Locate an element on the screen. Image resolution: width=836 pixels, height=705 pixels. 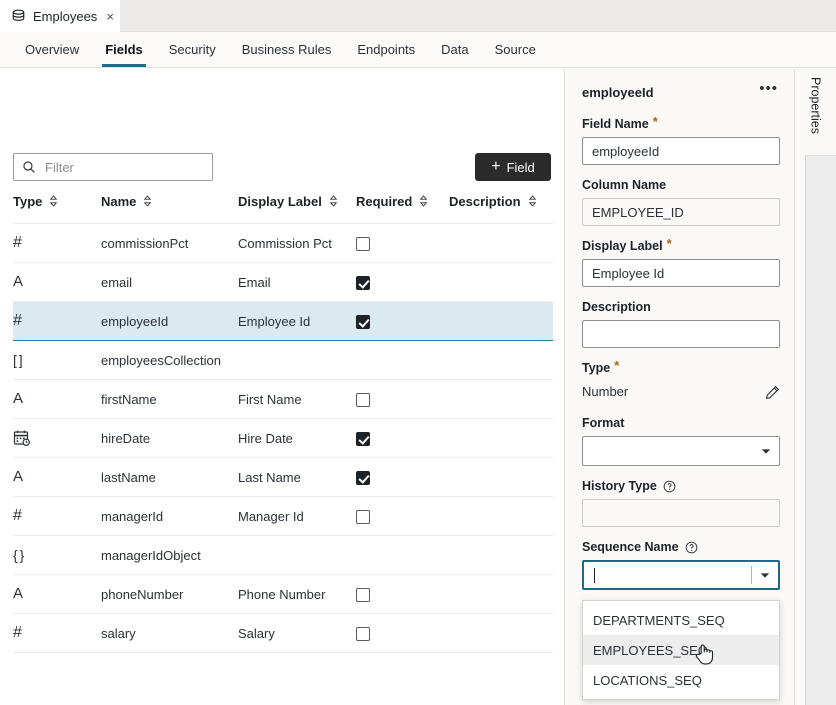
table-row: # employeeId Employee Id is located at coordinates (283, 321).